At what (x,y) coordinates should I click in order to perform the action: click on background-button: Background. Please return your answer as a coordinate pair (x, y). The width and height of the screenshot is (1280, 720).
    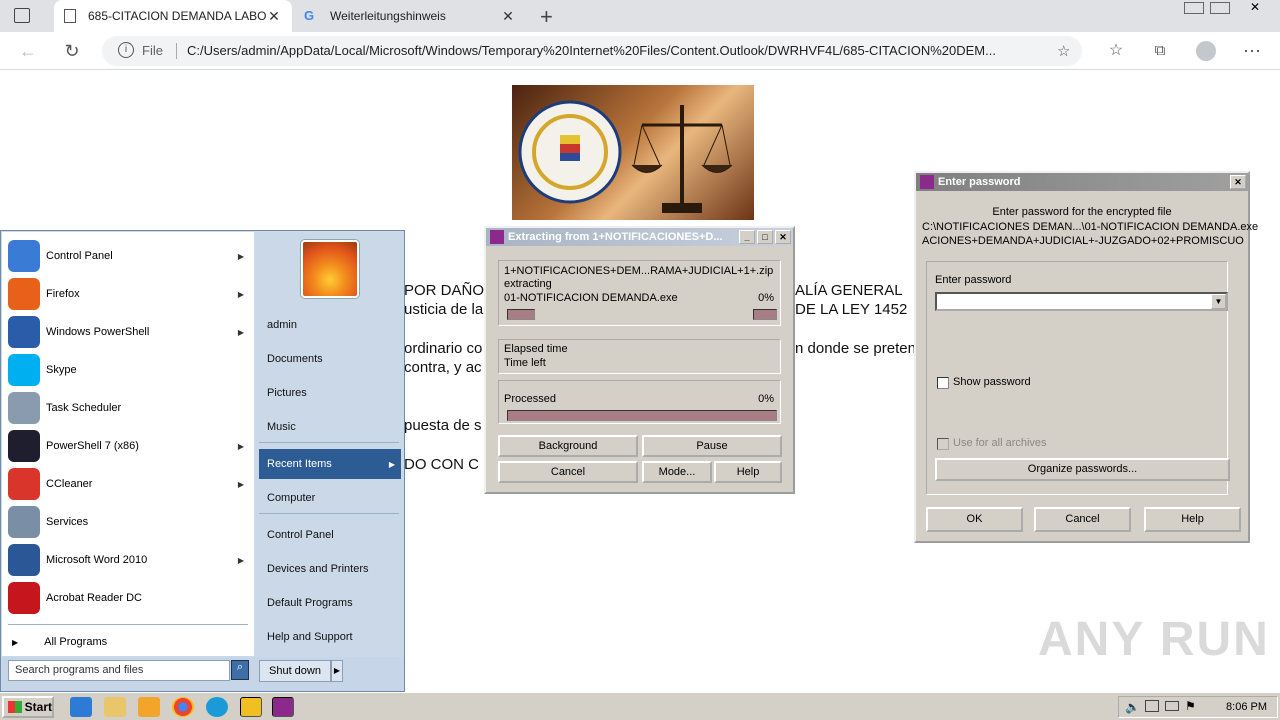
    Looking at the image, I should click on (568, 446).